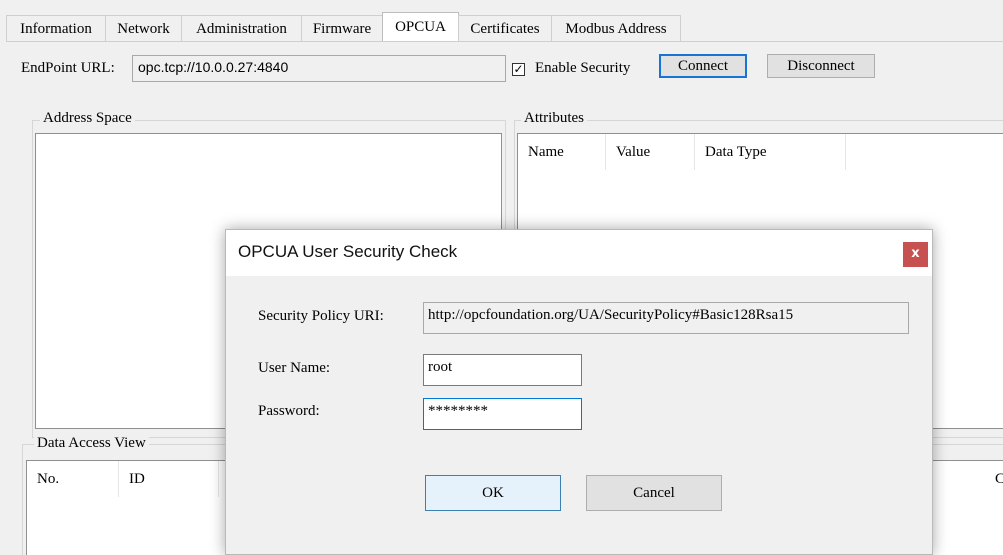 This screenshot has height=555, width=1003. What do you see at coordinates (502, 370) in the screenshot?
I see `user-name-field: root` at bounding box center [502, 370].